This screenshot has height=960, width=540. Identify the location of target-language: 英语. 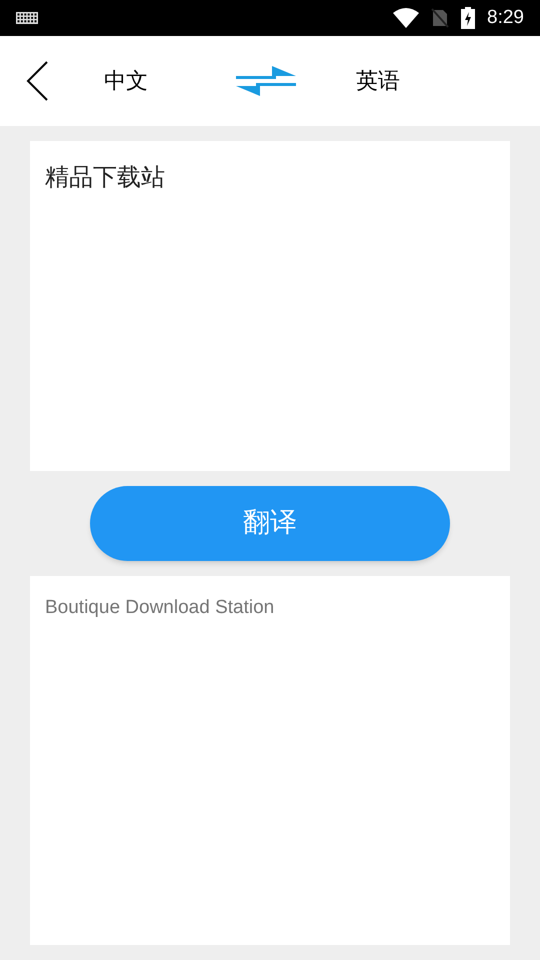
(378, 81).